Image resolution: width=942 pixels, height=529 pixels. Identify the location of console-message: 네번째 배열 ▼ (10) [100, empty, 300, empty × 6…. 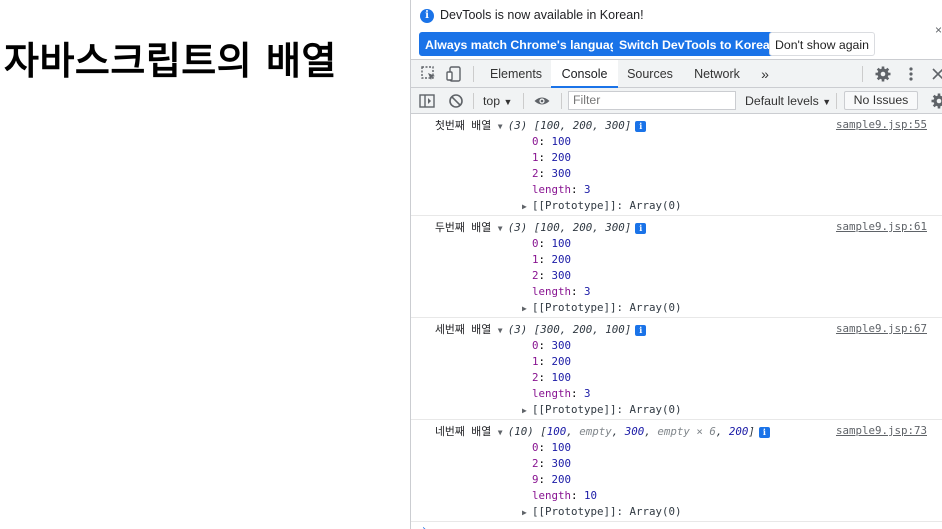
(676, 471).